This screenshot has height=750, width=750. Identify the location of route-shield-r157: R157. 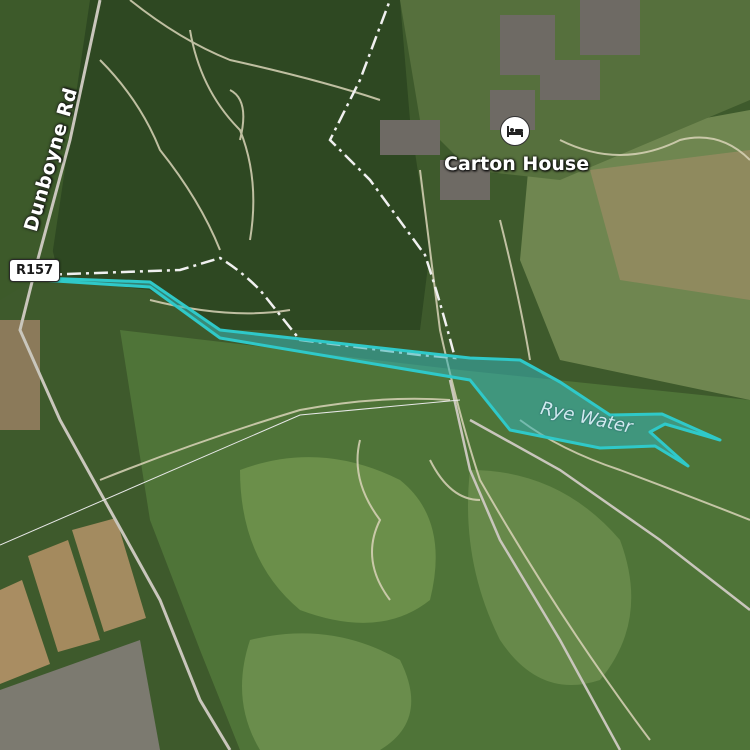
(35, 270).